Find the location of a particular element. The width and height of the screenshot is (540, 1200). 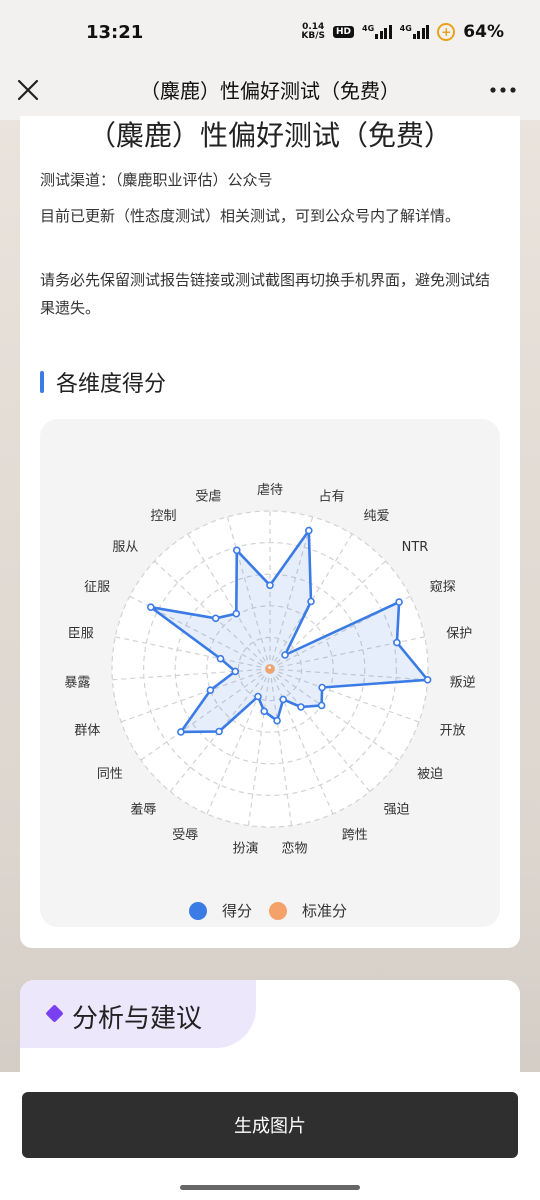

radar-axis-label: 保护 is located at coordinates (459, 633).